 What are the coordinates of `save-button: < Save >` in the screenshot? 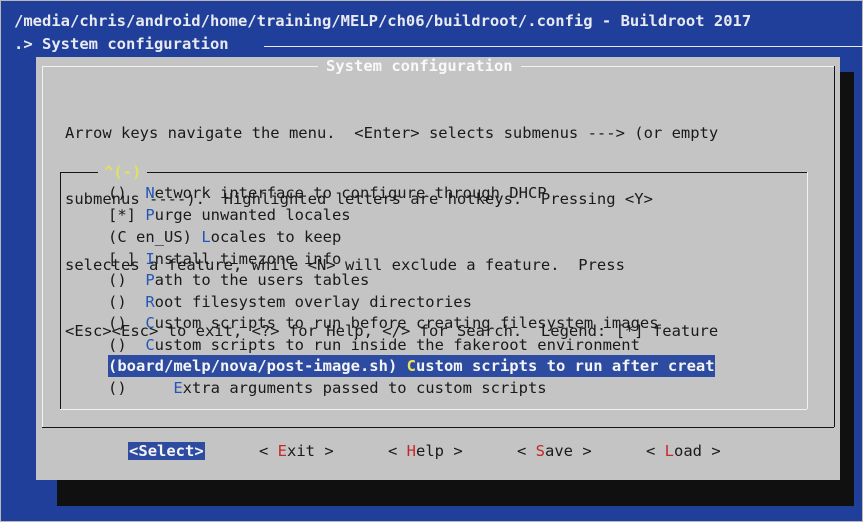 It's located at (554, 451).